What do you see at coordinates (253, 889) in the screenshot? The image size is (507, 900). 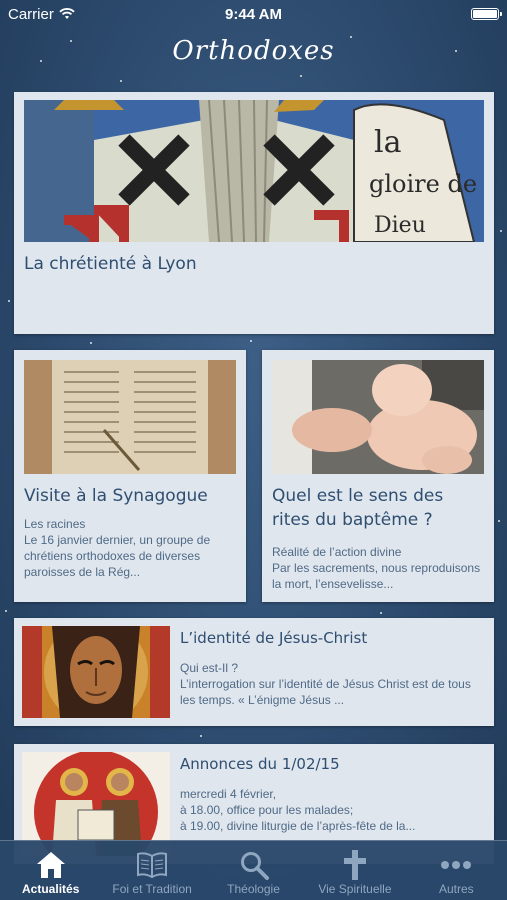 I see `tab-label: Théologie` at bounding box center [253, 889].